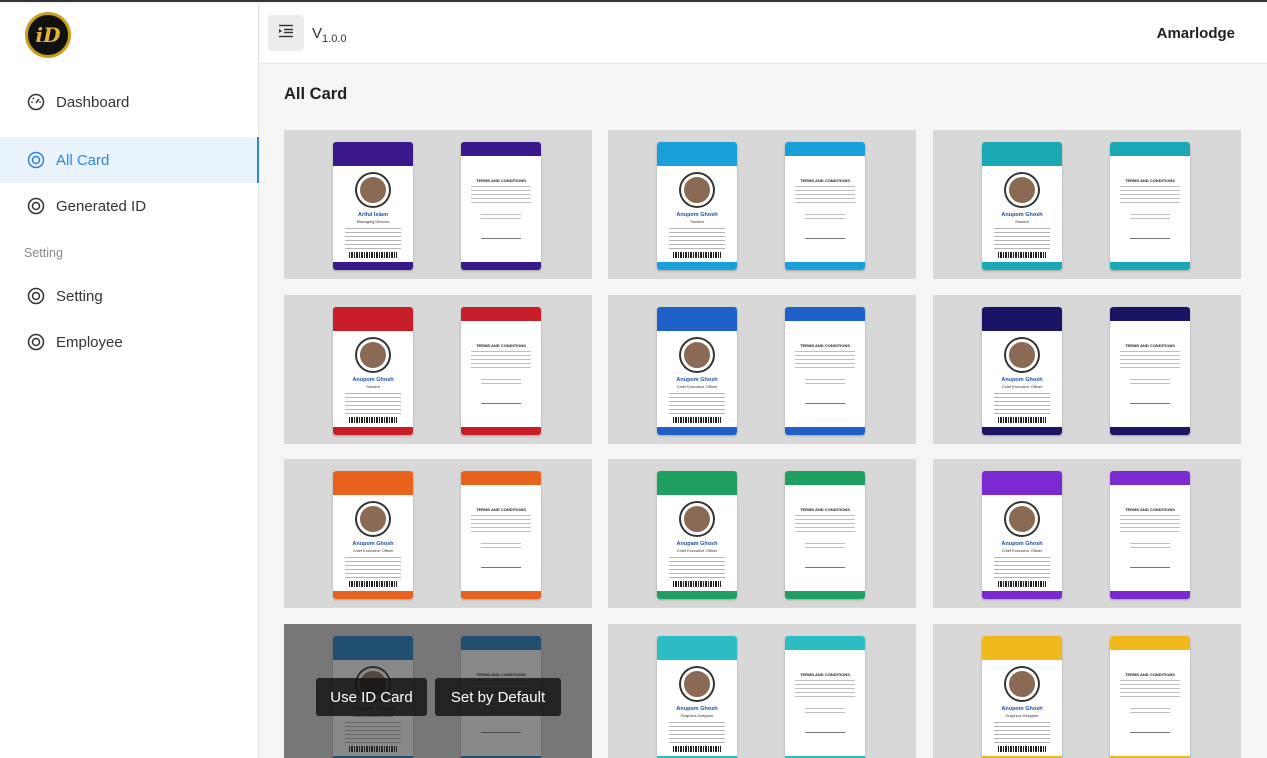  What do you see at coordinates (1196, 33) in the screenshot?
I see `user-name: Amarlodge` at bounding box center [1196, 33].